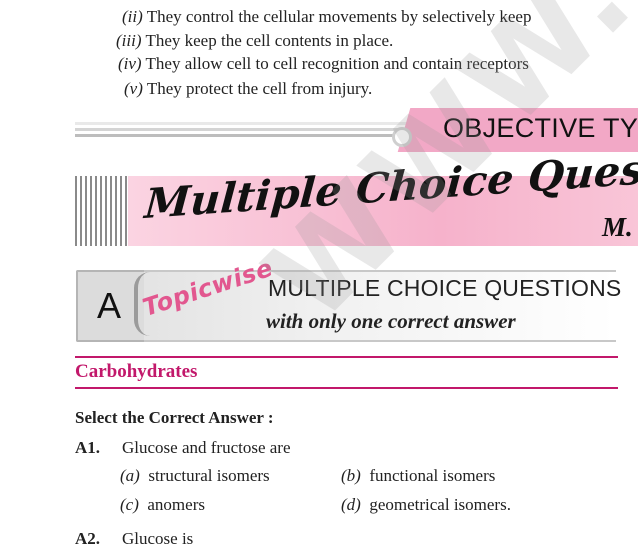  Describe the element at coordinates (269, 40) in the screenshot. I see `list-item-text: They keep the cell contents in place.` at that location.